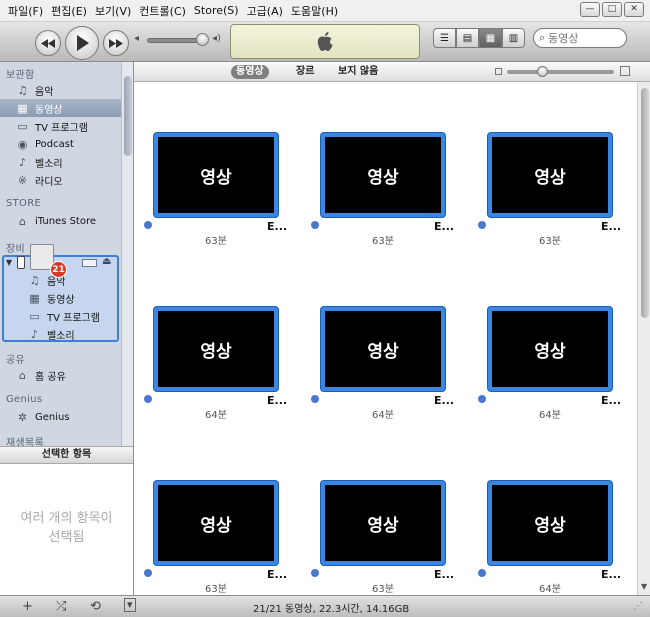 This screenshot has width=650, height=617. What do you see at coordinates (265, 11) in the screenshot?
I see `menu-advanced: 고급(A)` at bounding box center [265, 11].